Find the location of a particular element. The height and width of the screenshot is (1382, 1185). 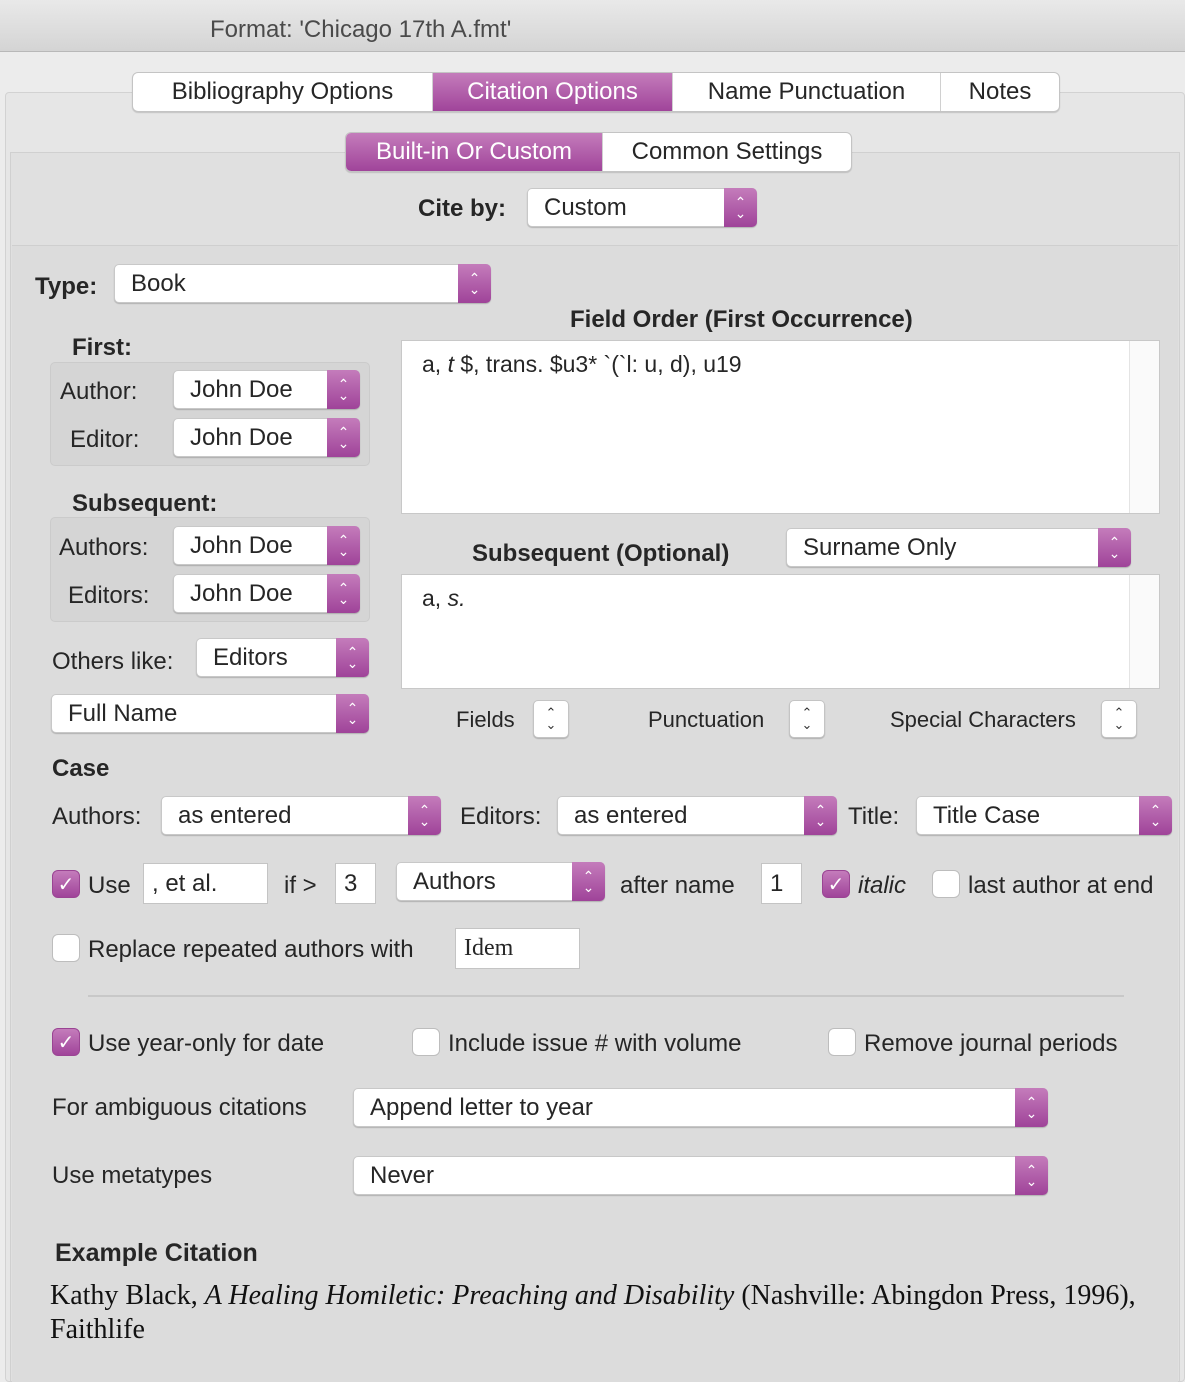

type-label: Type: is located at coordinates (66, 286).